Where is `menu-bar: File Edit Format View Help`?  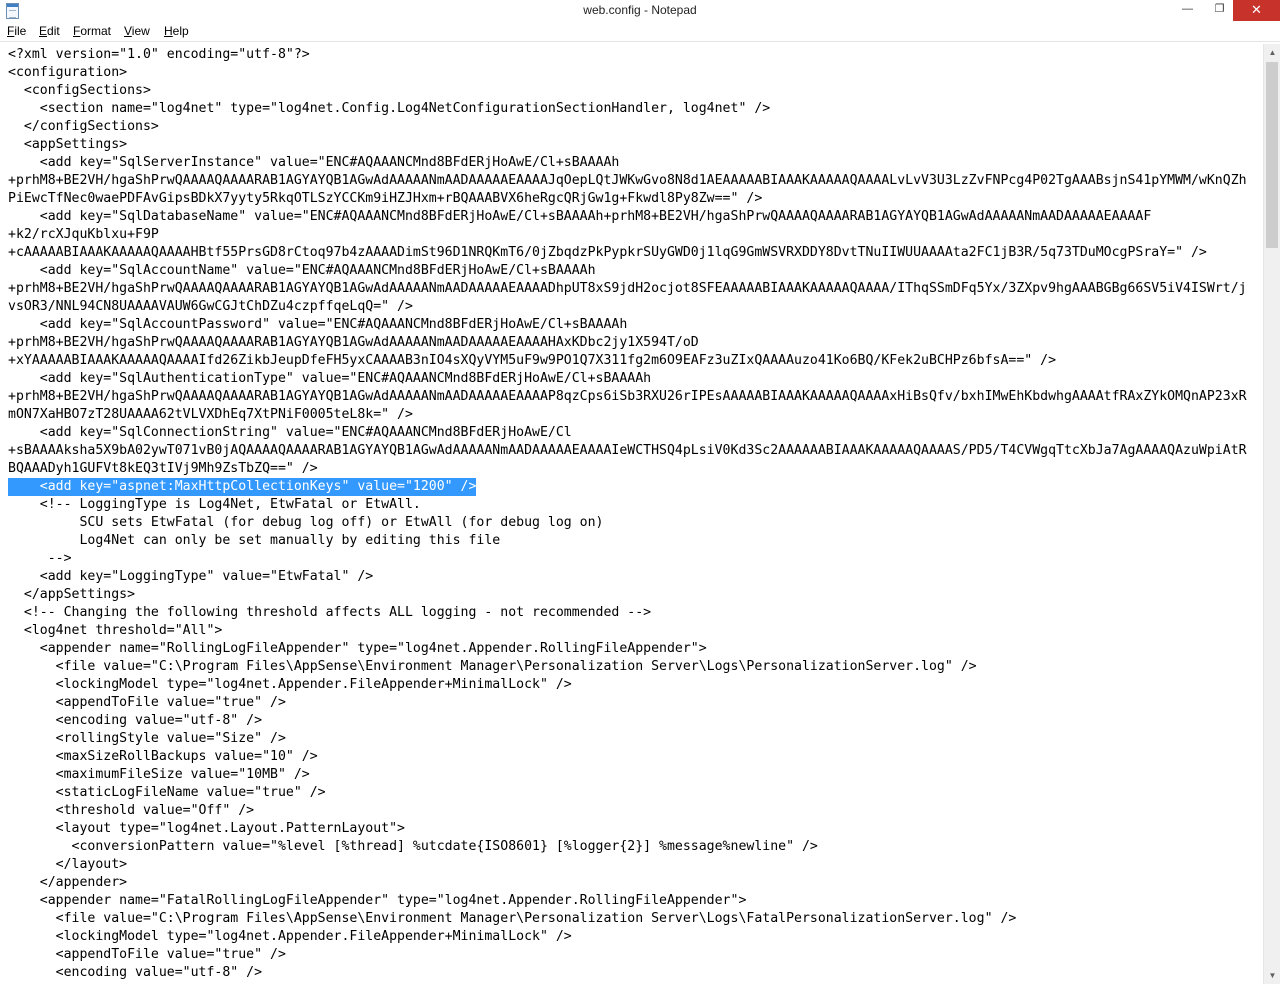 menu-bar: File Edit Format View Help is located at coordinates (640, 32).